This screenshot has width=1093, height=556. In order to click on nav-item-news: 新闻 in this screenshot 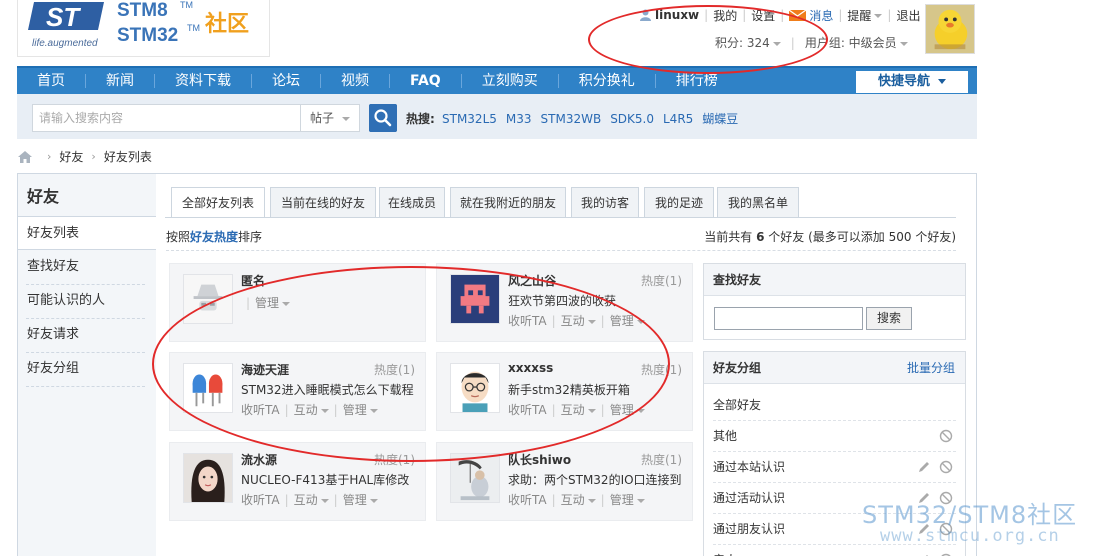, I will do `click(120, 81)`.